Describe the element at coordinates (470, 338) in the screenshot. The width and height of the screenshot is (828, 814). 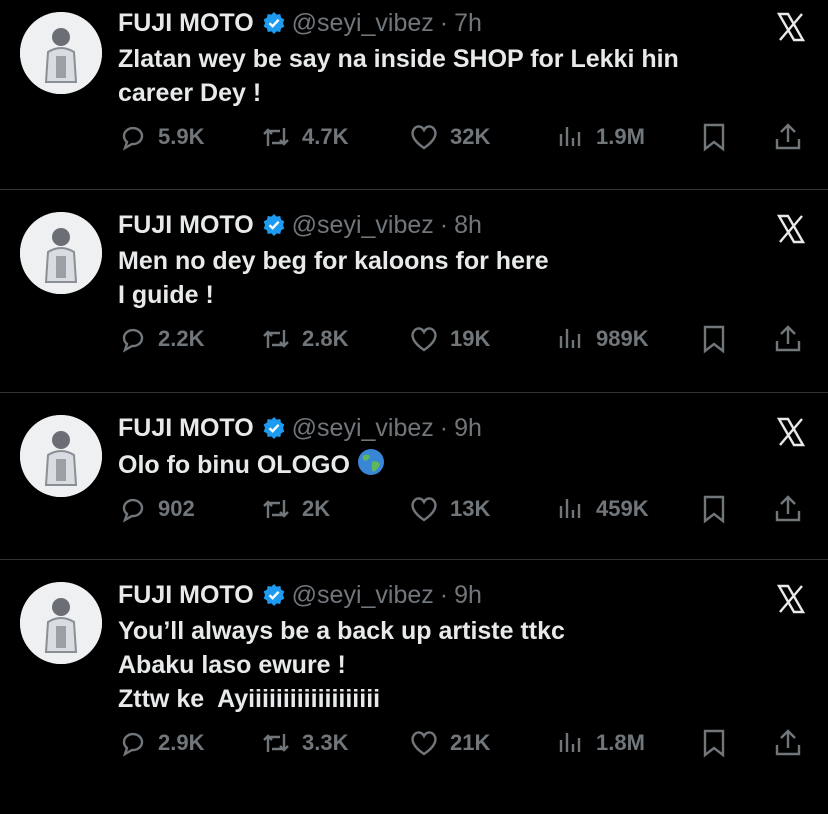
I see `like-count: 19K` at that location.